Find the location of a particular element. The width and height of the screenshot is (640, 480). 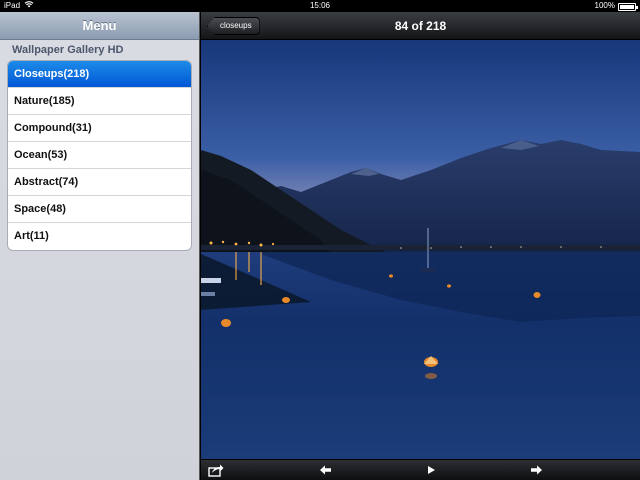

category-item-space: Space(48) is located at coordinates (99, 209).